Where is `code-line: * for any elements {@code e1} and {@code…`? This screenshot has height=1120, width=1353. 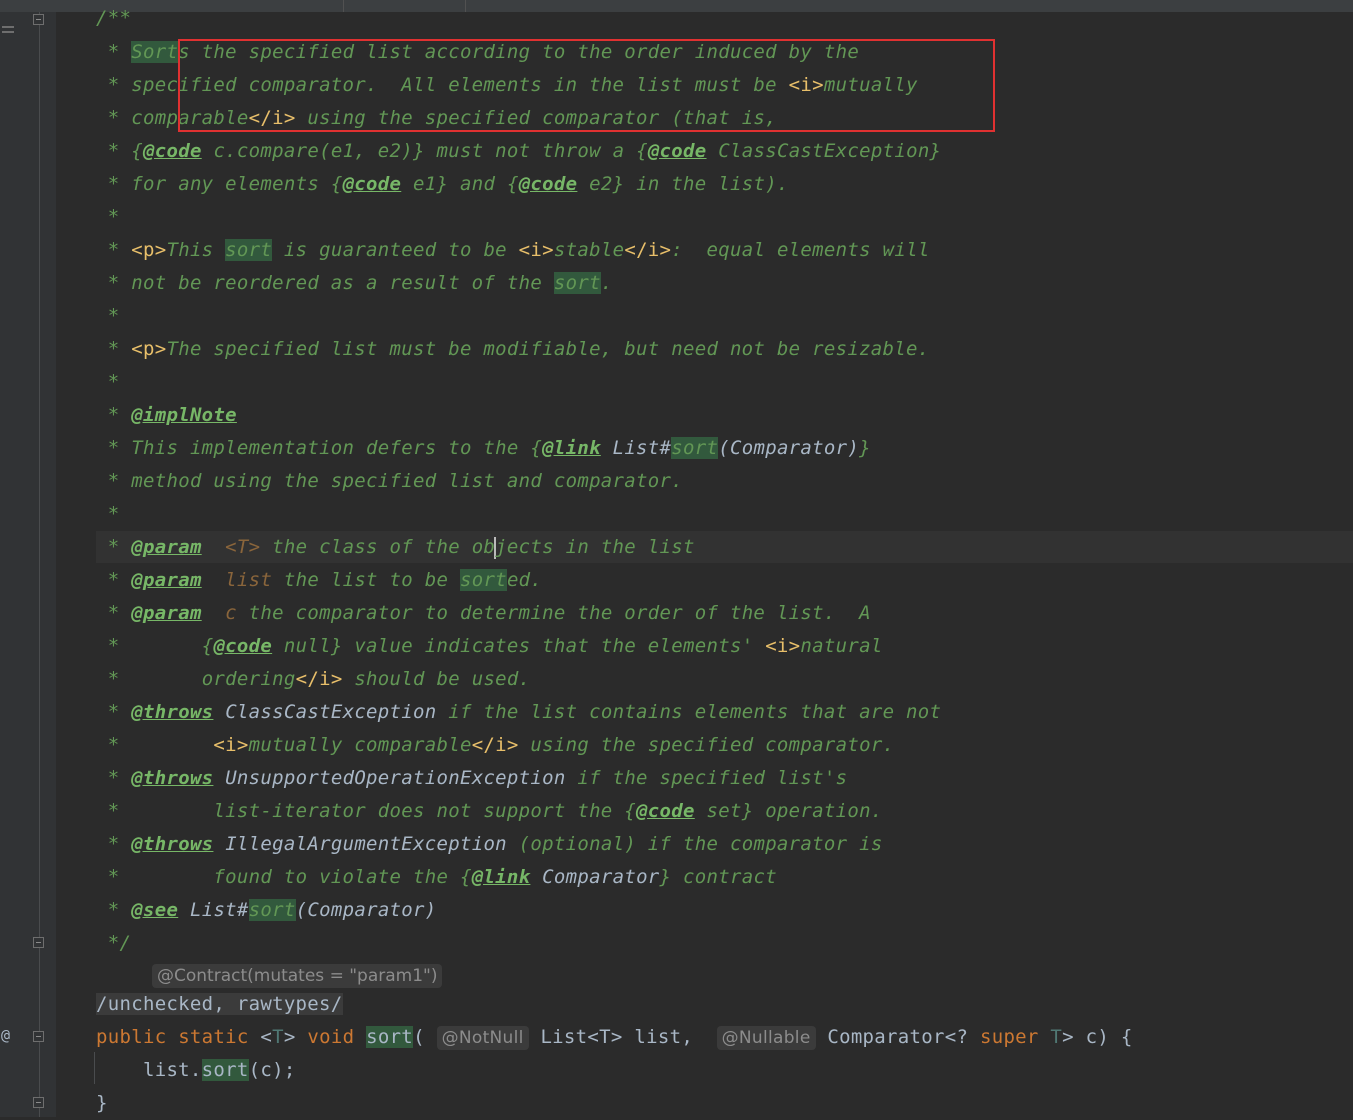 code-line: * for any elements {@code e1} and {@code… is located at coordinates (448, 184).